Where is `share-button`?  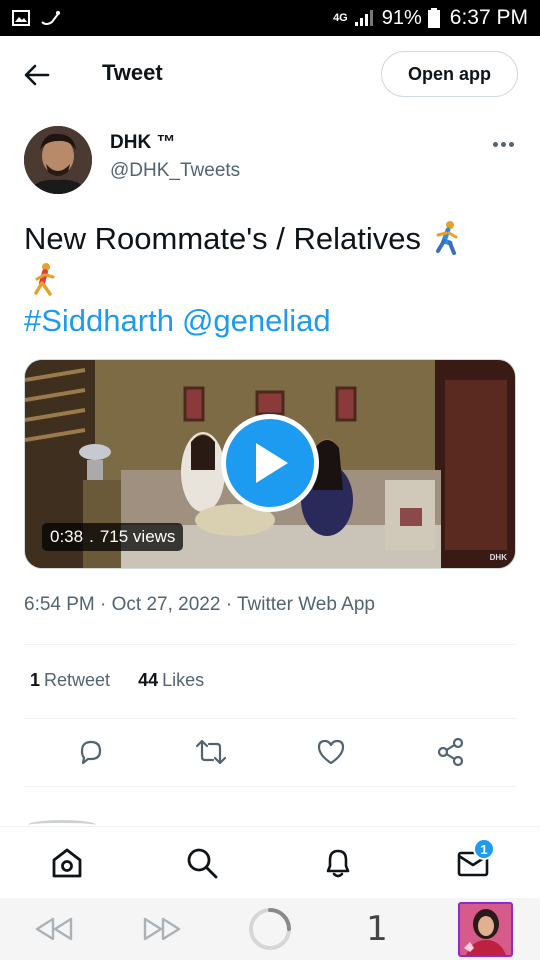 share-button is located at coordinates (451, 752).